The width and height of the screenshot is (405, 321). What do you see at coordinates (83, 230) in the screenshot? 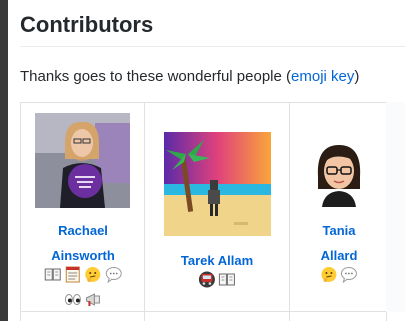
I see `contributor-name-rachael-first: Rachael` at bounding box center [83, 230].